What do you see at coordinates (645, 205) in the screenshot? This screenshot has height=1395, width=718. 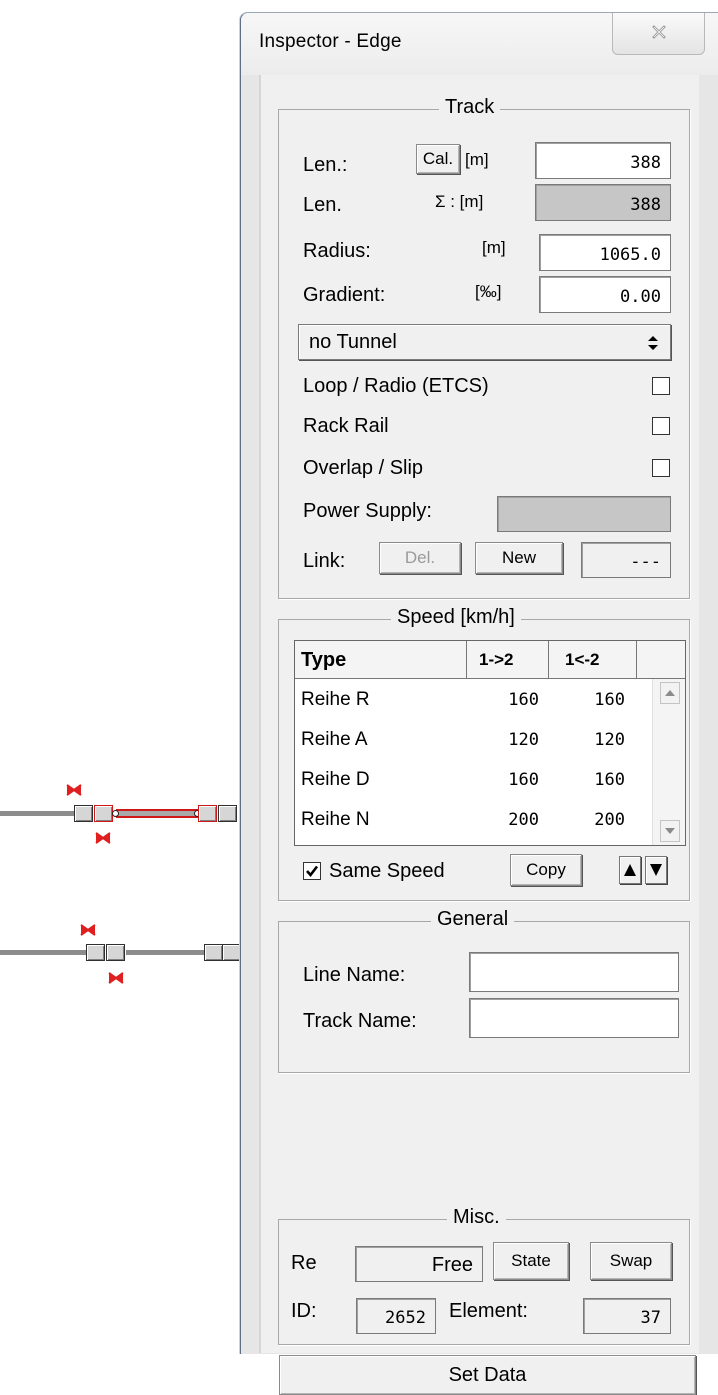 I see `len-sum-value: 388` at bounding box center [645, 205].